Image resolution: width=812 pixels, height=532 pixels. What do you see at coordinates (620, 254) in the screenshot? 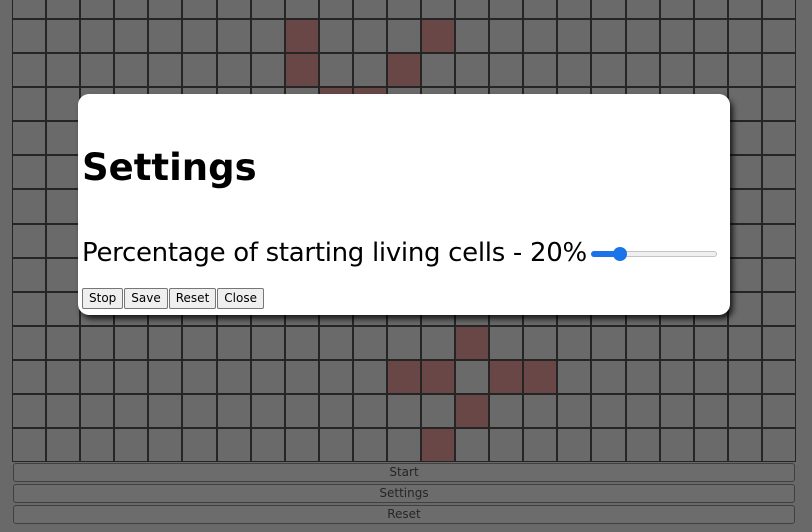
I see `slider-thumb` at bounding box center [620, 254].